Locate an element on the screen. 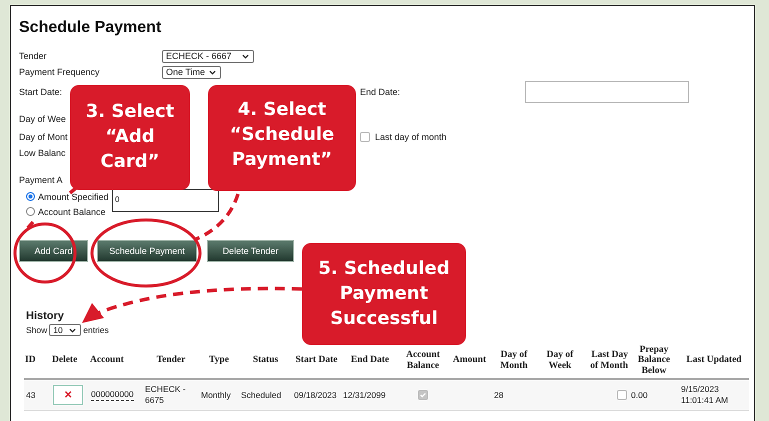  end-date-field is located at coordinates (607, 92).